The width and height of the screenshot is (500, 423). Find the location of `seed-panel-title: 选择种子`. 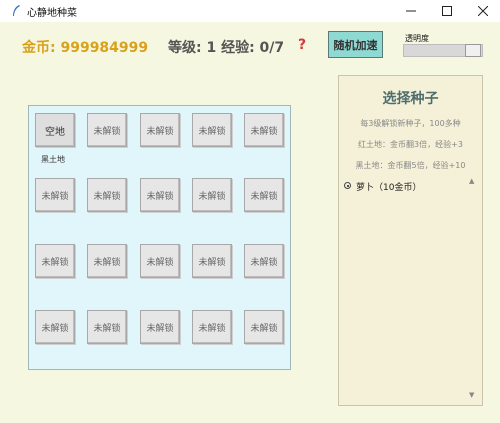

seed-panel-title: 选择种子 is located at coordinates (410, 99).